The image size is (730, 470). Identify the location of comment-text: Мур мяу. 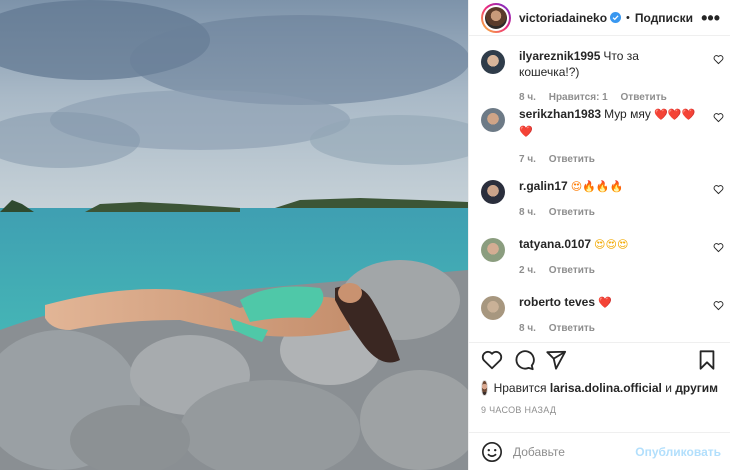
(627, 114).